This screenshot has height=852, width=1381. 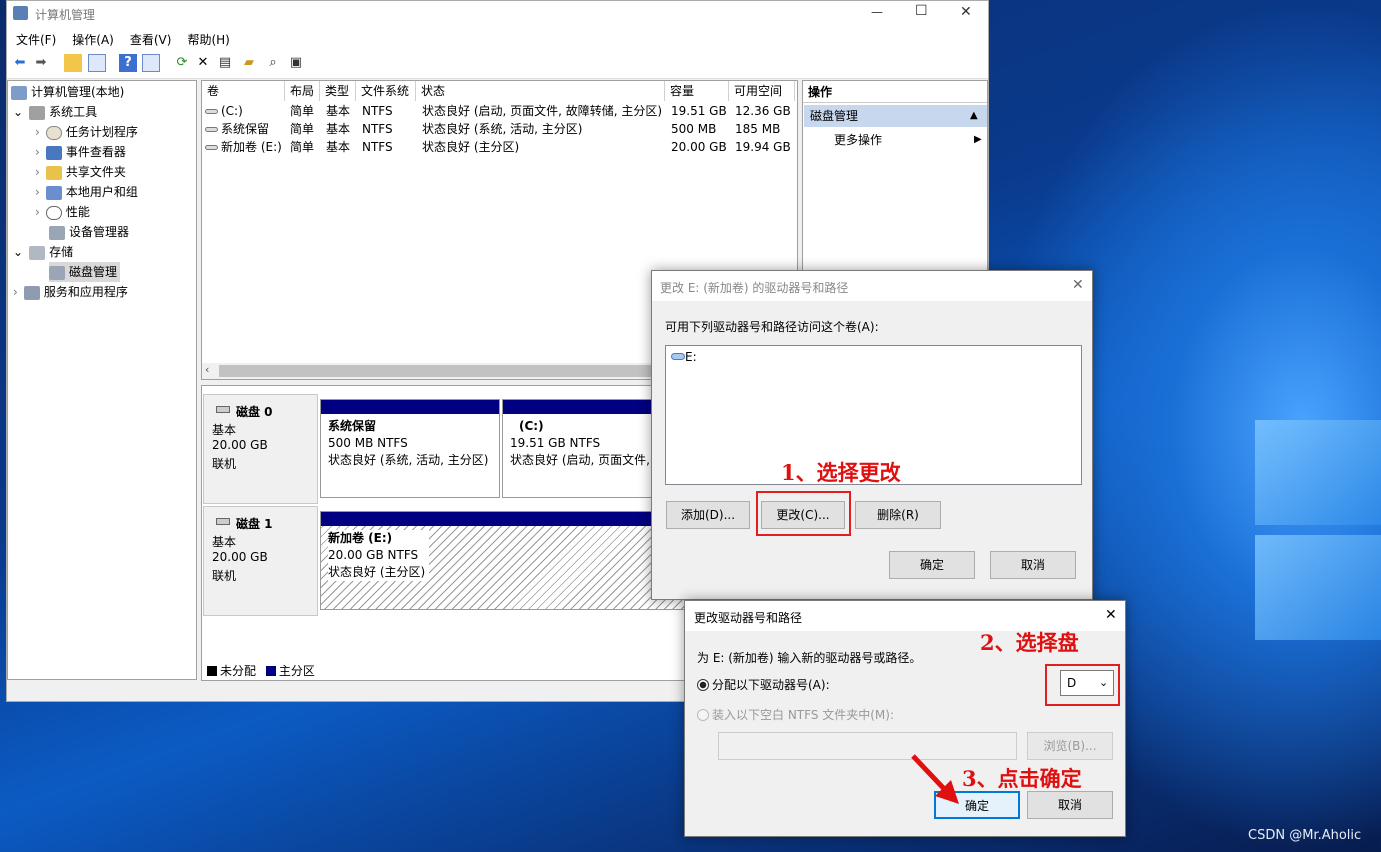 I want to click on back-arrow-icon: ⬅, so click(x=20, y=63).